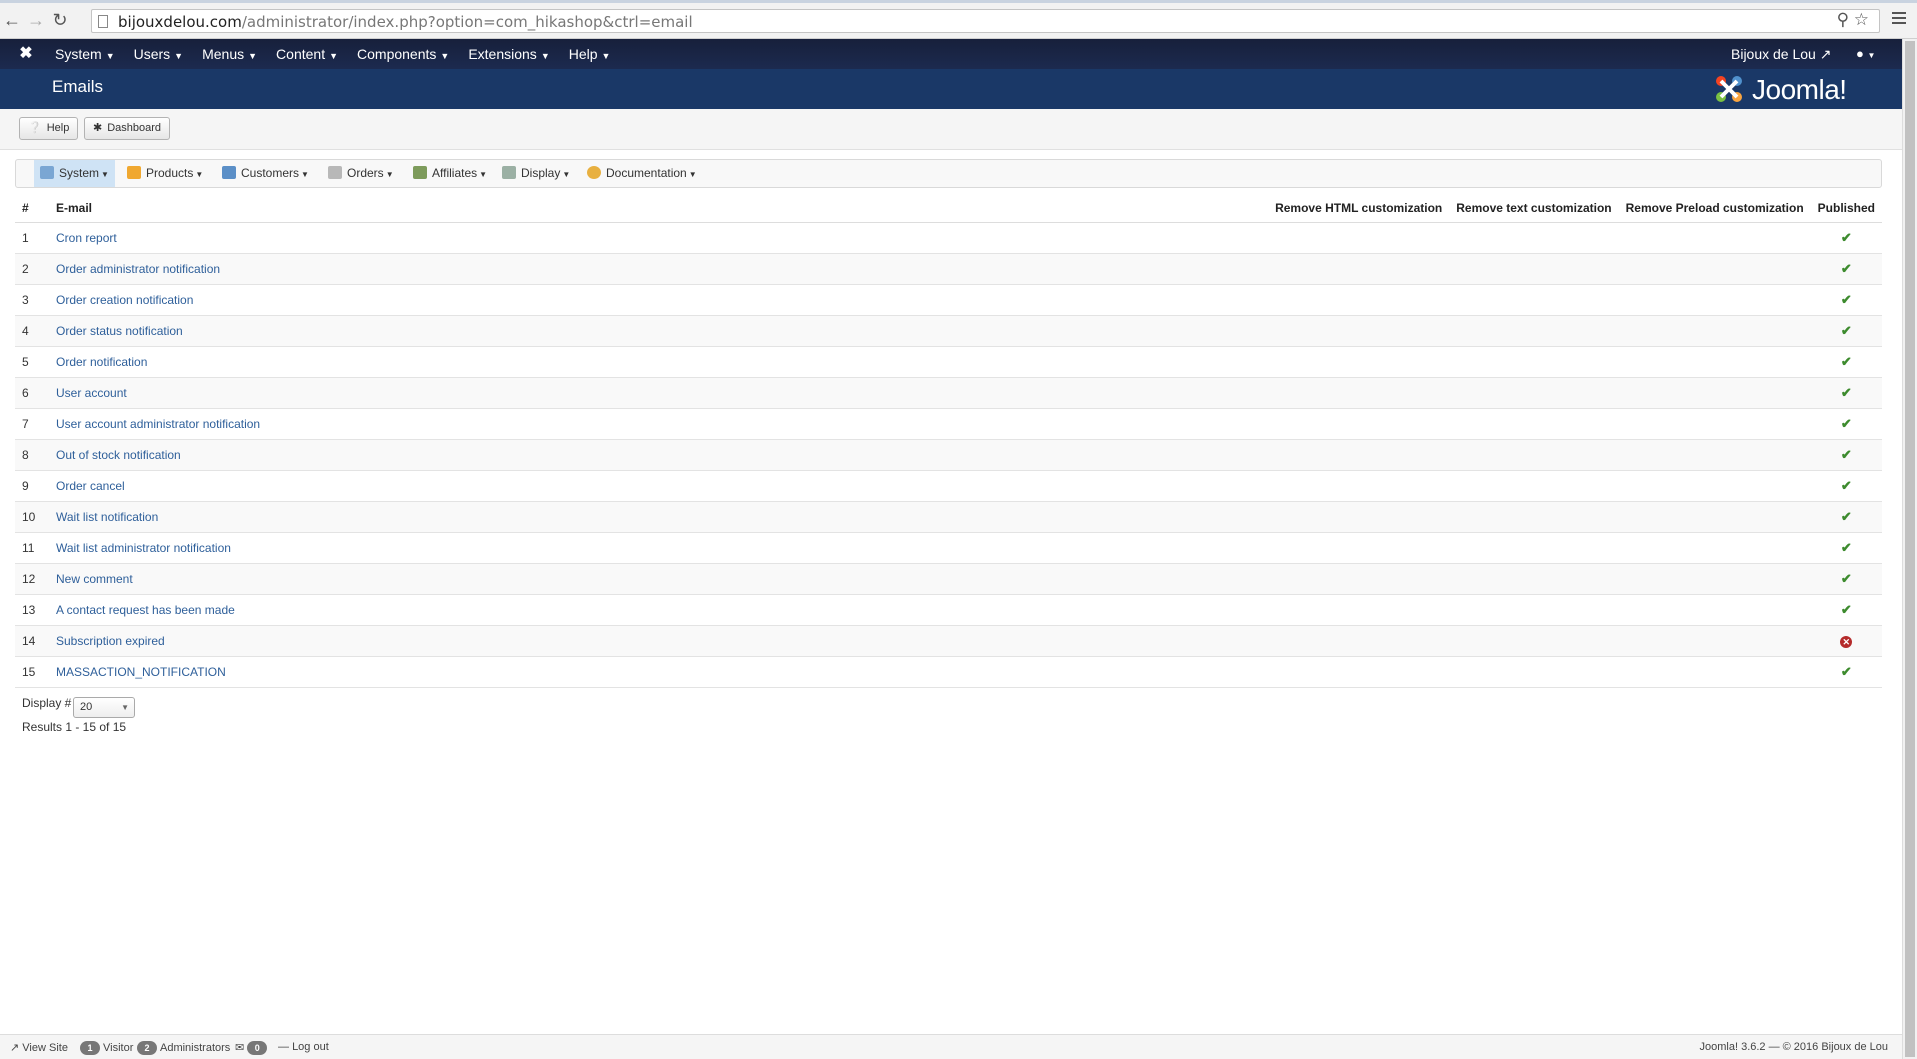  What do you see at coordinates (104, 707) in the screenshot?
I see `display-limit-select: 20 ▼` at bounding box center [104, 707].